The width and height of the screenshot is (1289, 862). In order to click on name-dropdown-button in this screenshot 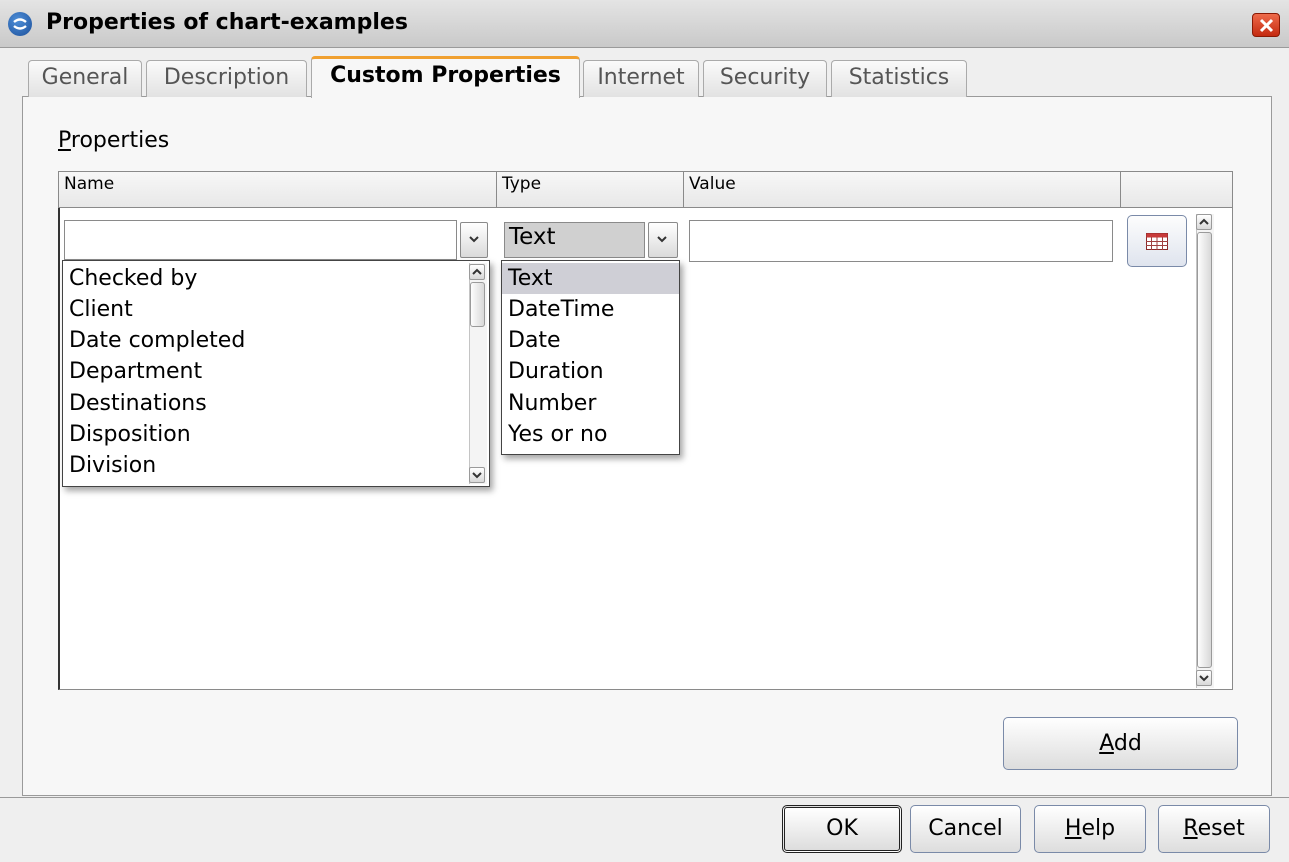, I will do `click(474, 240)`.